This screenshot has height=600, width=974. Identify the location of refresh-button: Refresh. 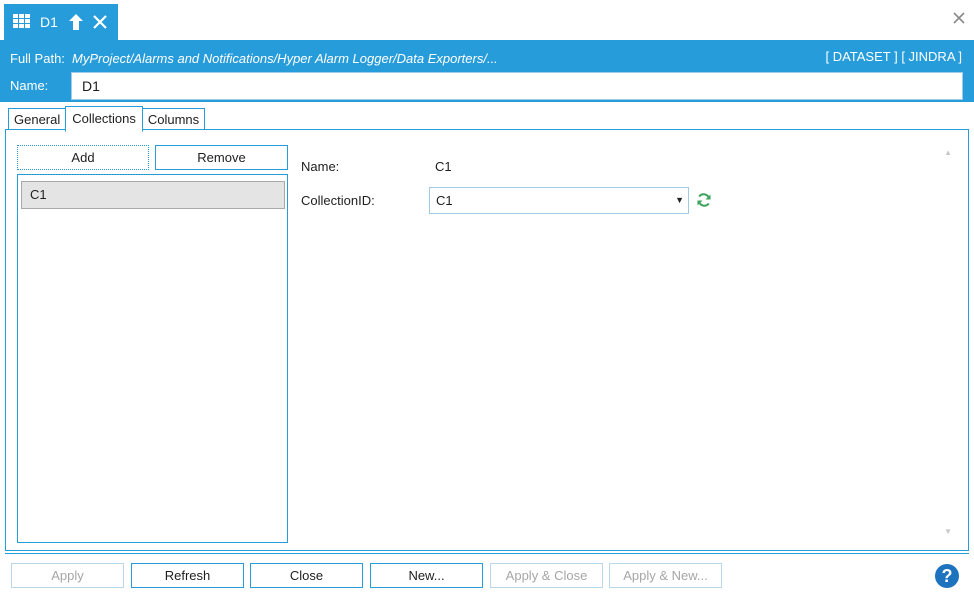
(187, 575).